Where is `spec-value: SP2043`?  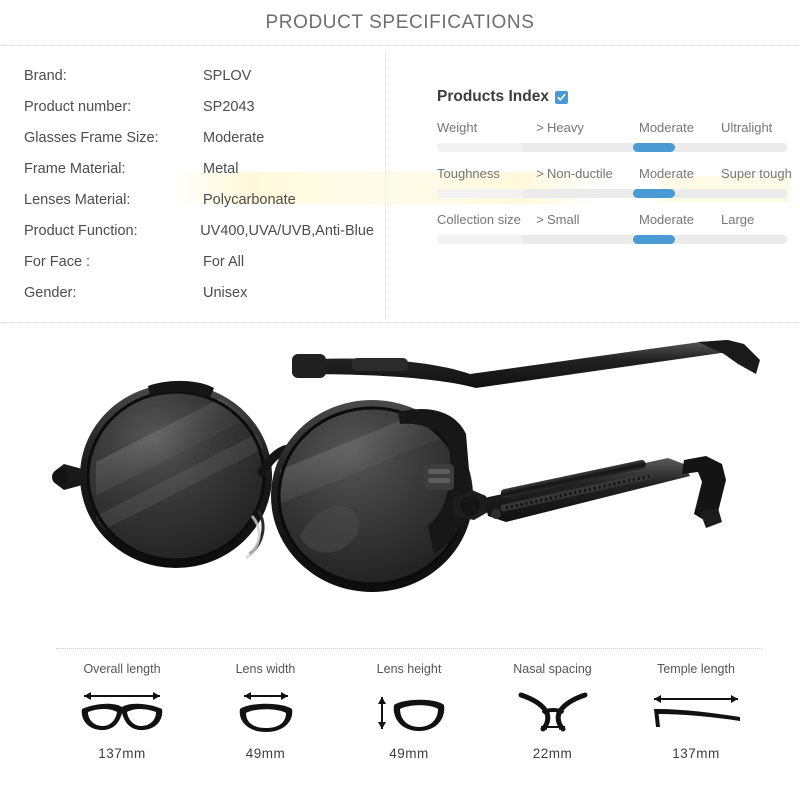 spec-value: SP2043 is located at coordinates (229, 106).